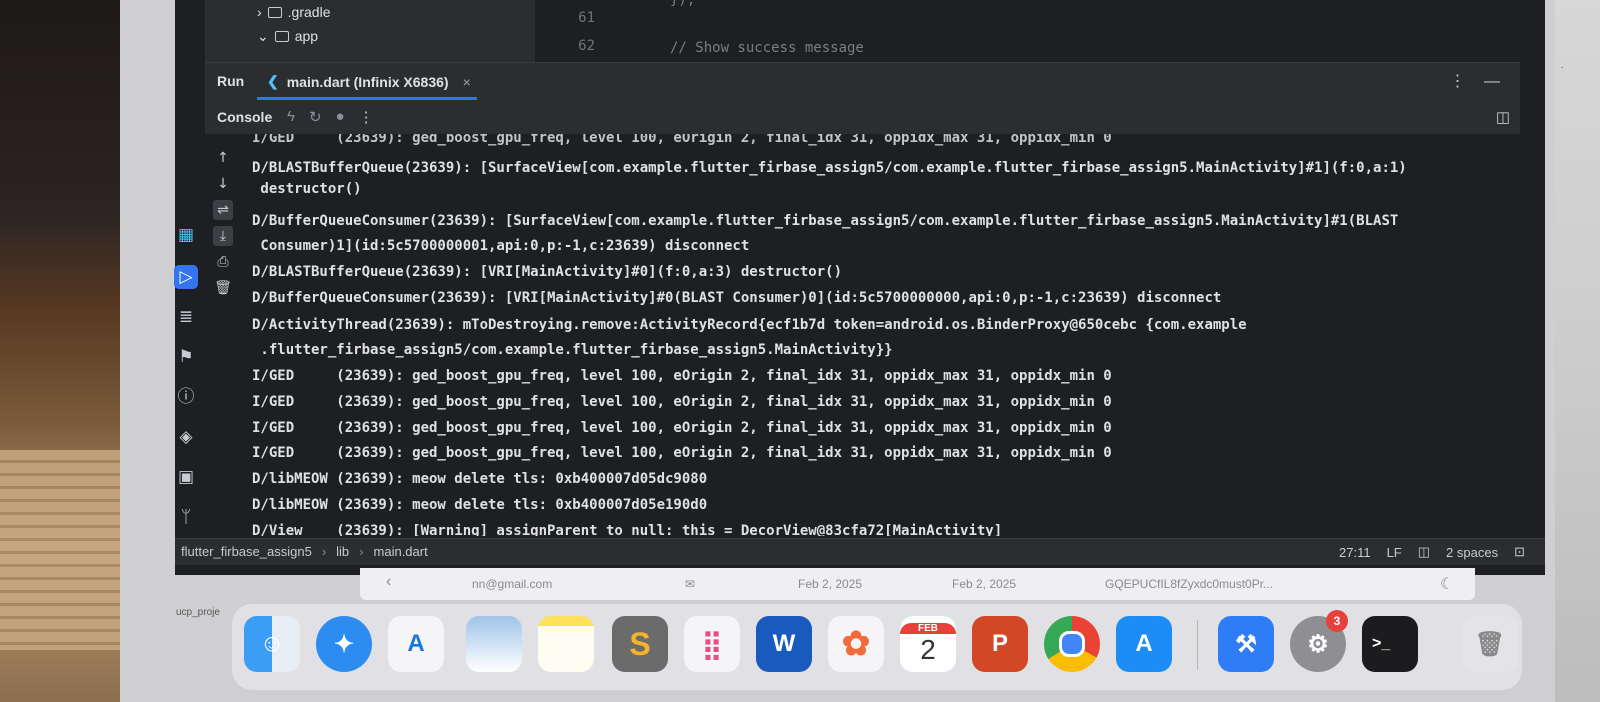  What do you see at coordinates (862, 81) in the screenshot?
I see `run-tool-window-header: Run ❮ main.dart (Infinix X6836) × ⋮ —` at bounding box center [862, 81].